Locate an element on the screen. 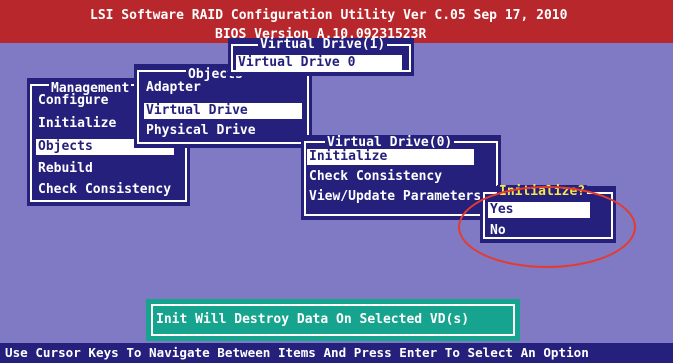  vd0-item-check-consistency: Check Consistency is located at coordinates (374, 177).